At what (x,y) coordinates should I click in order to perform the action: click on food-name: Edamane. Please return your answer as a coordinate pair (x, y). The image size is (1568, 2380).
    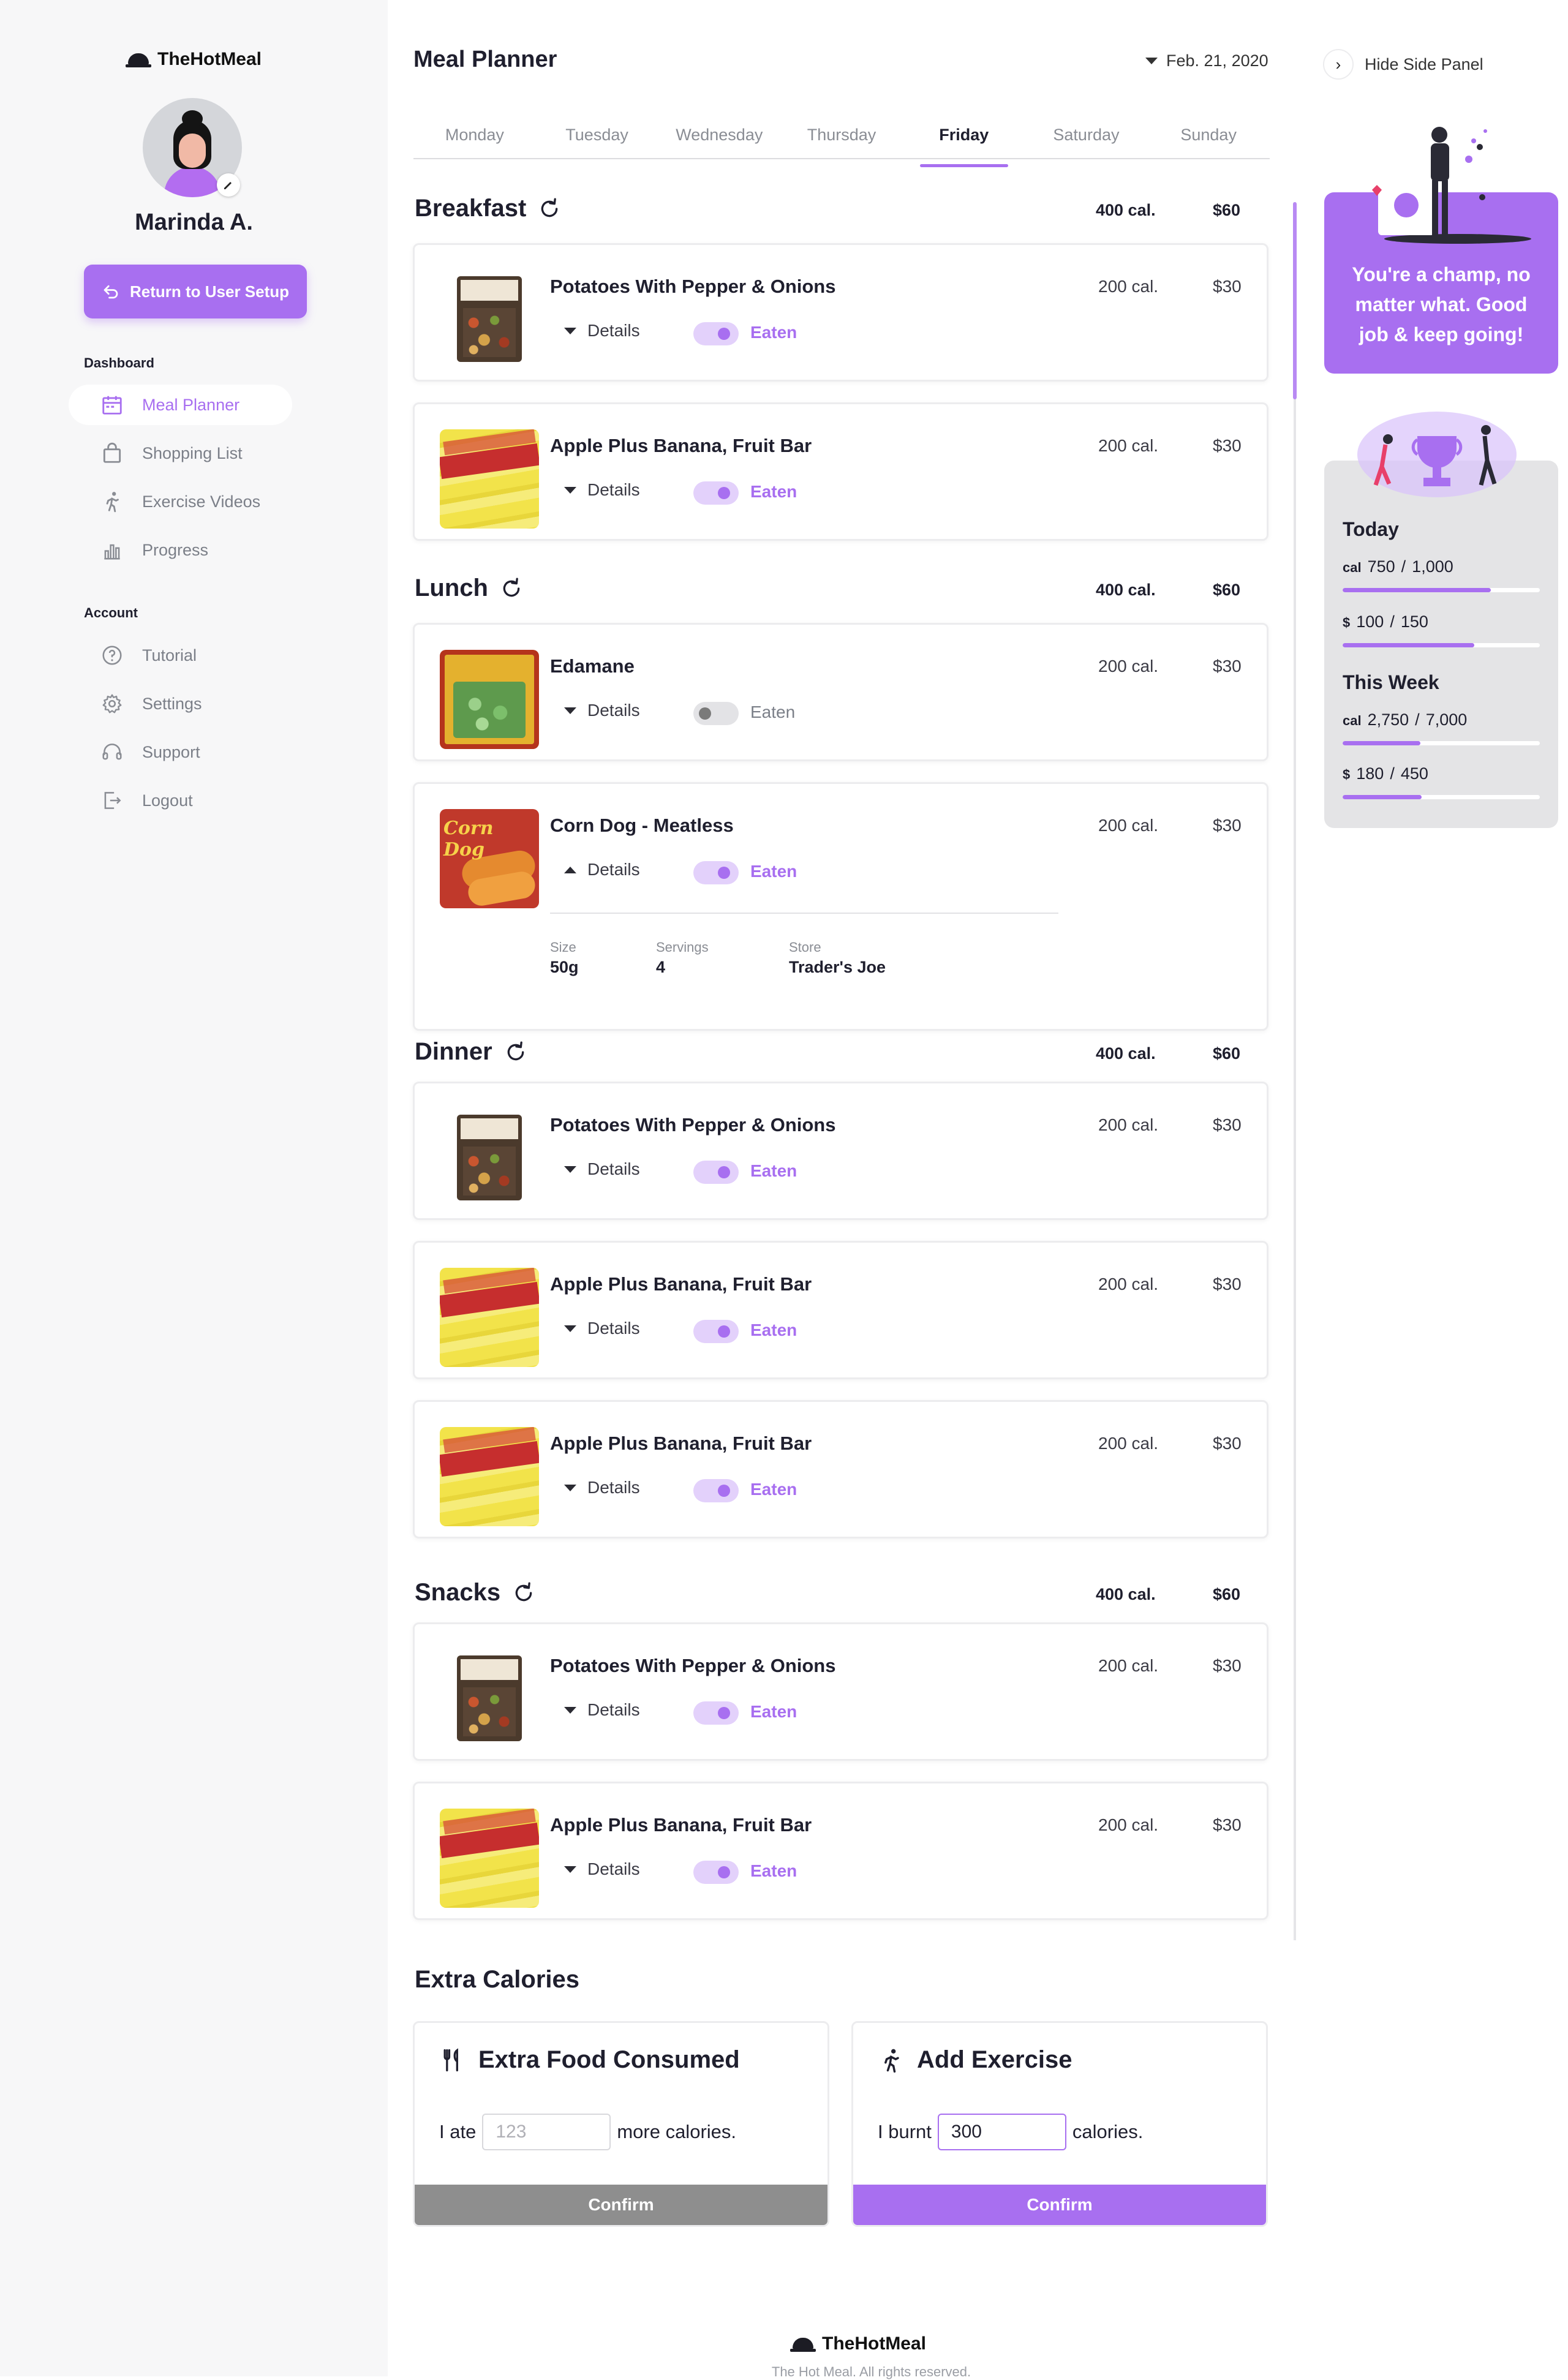
    Looking at the image, I should click on (593, 666).